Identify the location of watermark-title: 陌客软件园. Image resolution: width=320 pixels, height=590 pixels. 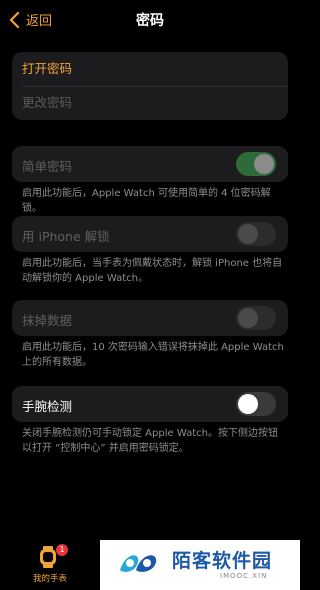
(222, 561).